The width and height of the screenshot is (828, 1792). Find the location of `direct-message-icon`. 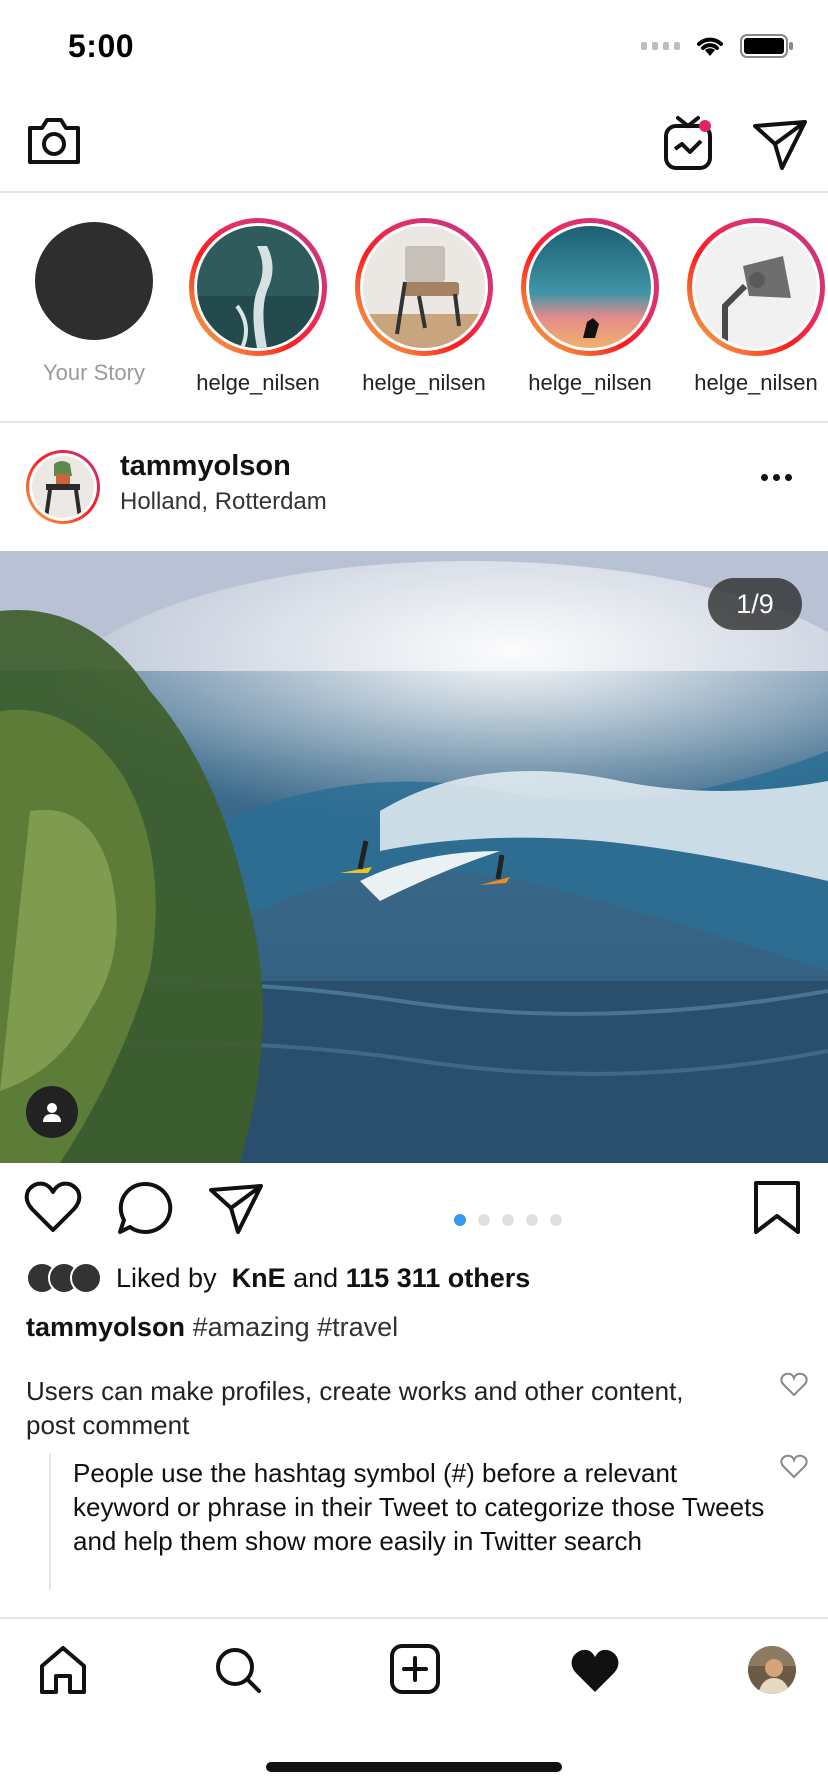

direct-message-icon is located at coordinates (780, 145).